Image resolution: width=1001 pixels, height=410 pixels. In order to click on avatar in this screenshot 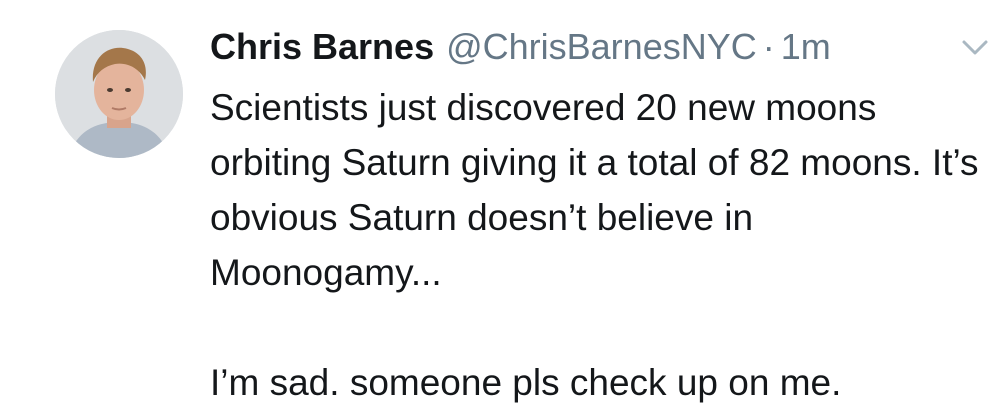, I will do `click(119, 94)`.